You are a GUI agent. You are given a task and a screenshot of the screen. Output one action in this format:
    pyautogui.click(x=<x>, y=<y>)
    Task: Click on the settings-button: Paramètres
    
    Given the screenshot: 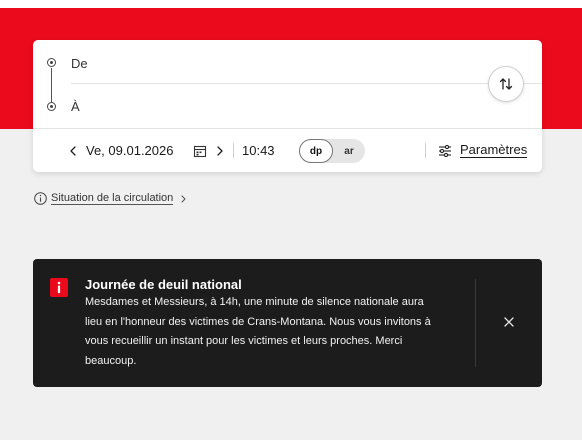 What is the action you would take?
    pyautogui.click(x=483, y=150)
    